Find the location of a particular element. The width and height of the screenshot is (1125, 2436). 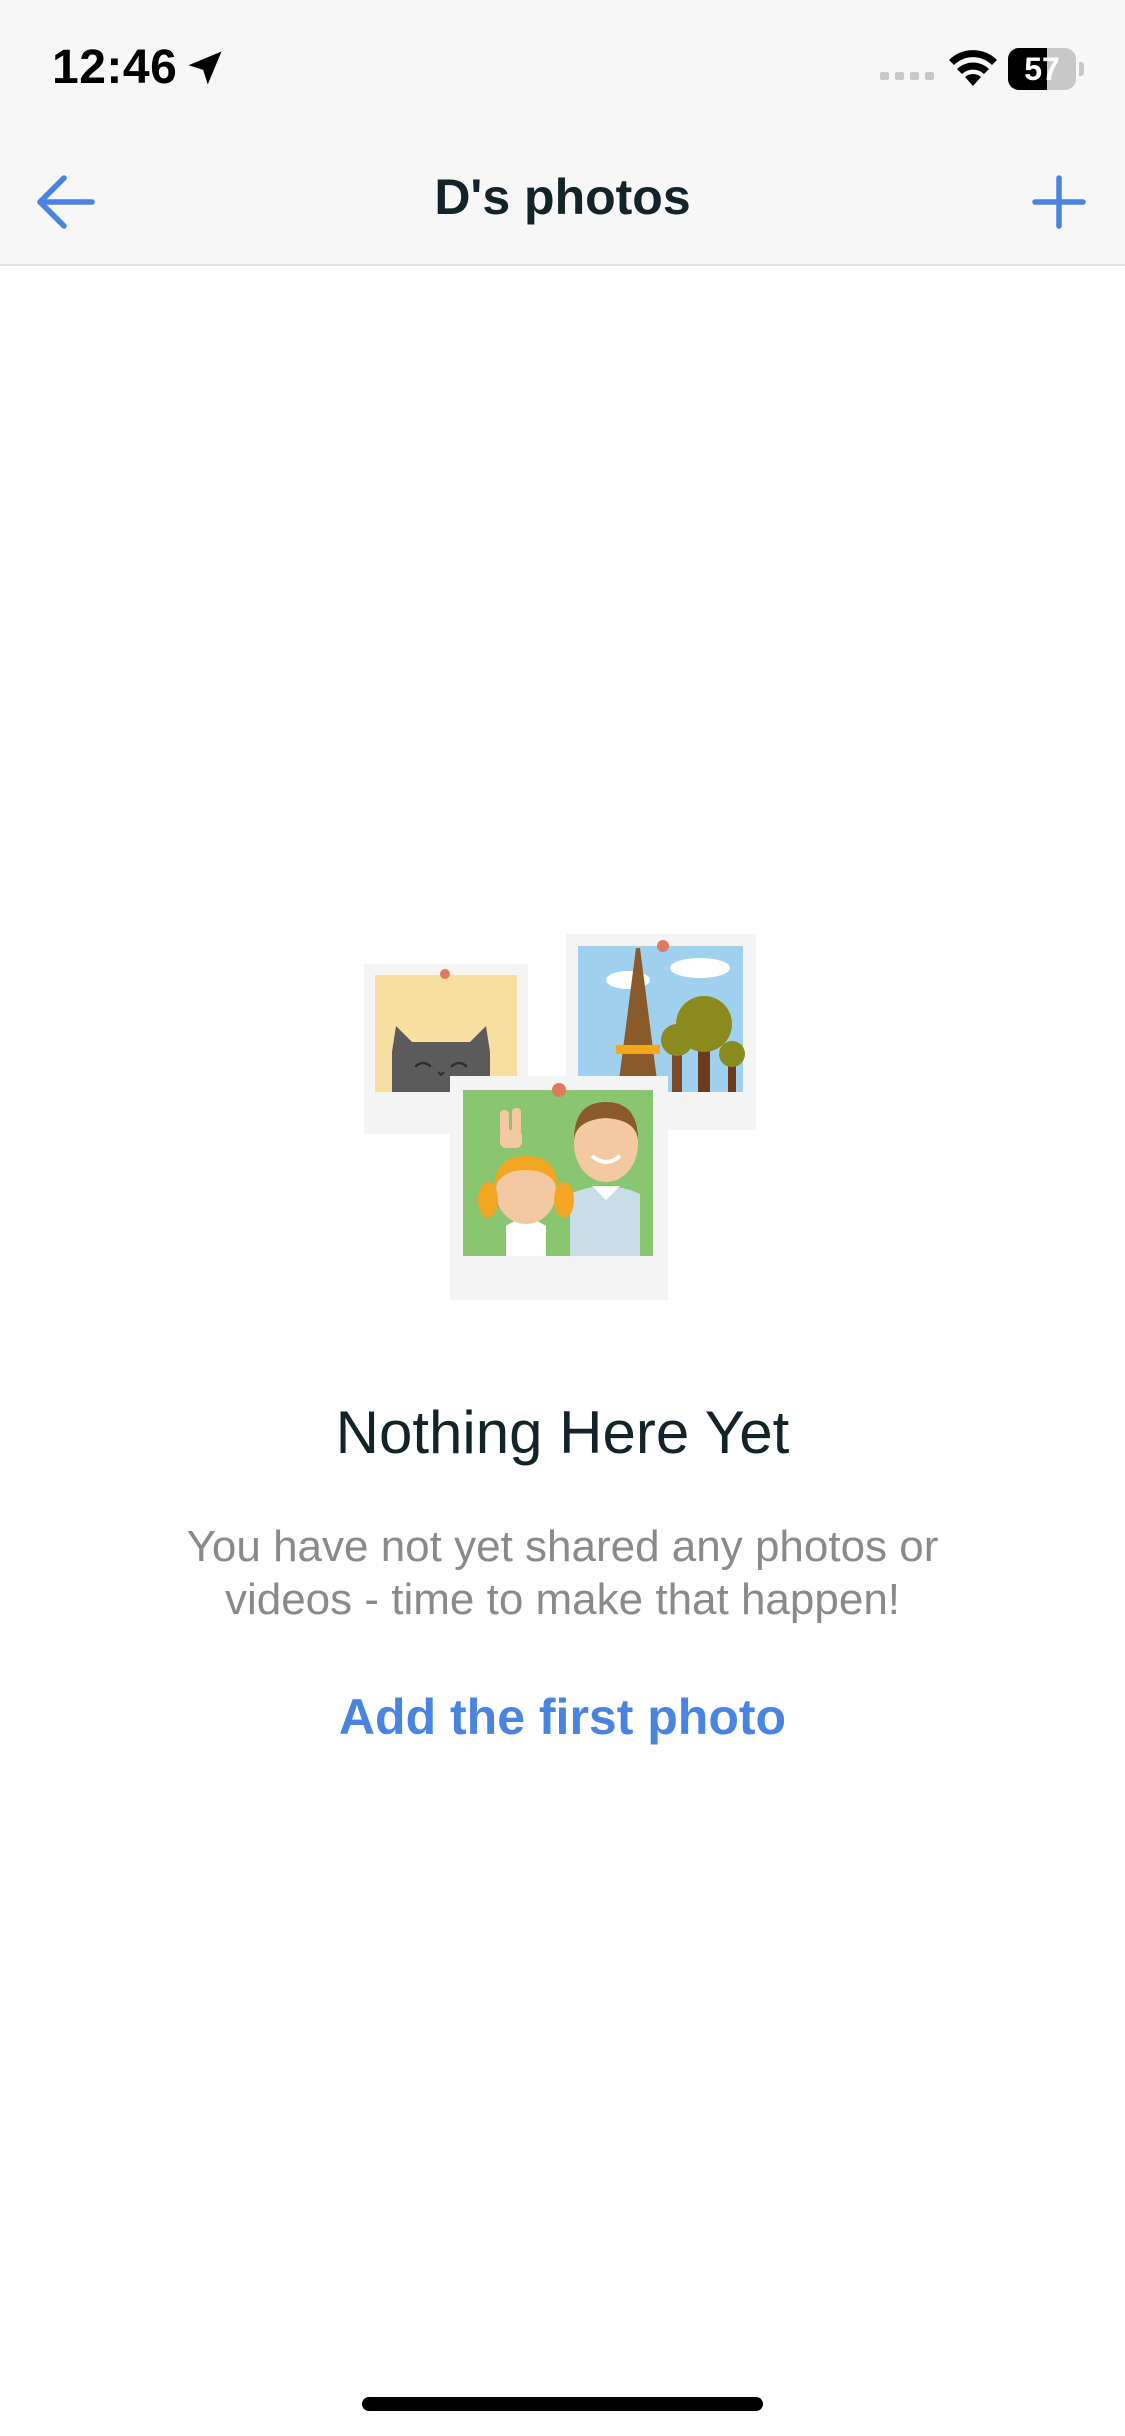

back-button is located at coordinates (66, 202).